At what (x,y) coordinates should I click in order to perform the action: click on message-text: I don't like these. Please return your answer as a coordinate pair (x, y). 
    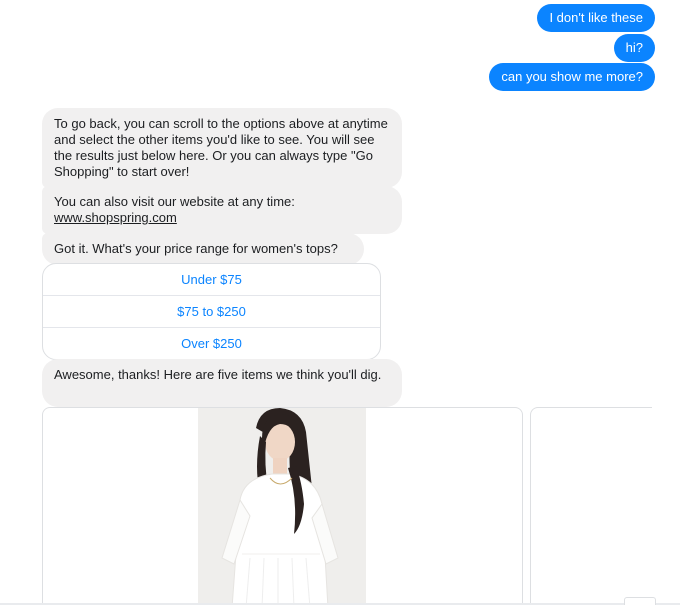
    Looking at the image, I should click on (596, 17).